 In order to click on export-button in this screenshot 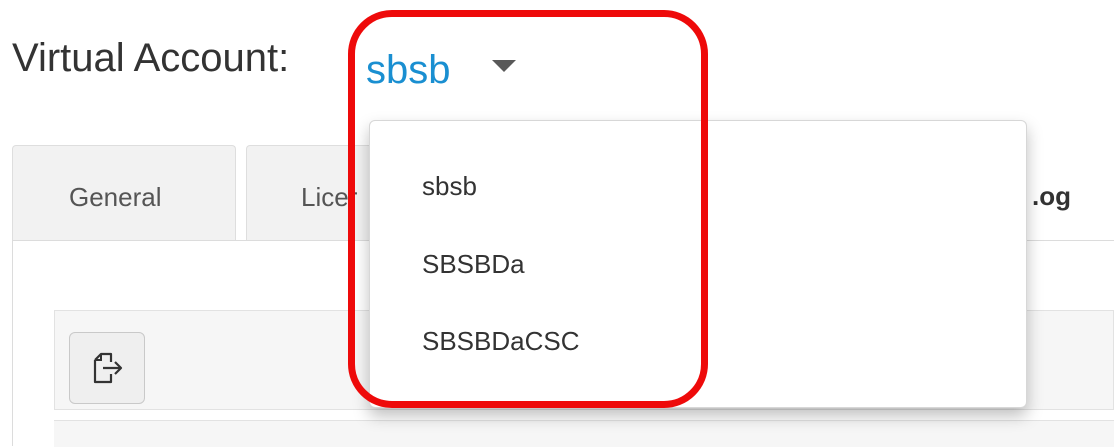, I will do `click(107, 368)`.